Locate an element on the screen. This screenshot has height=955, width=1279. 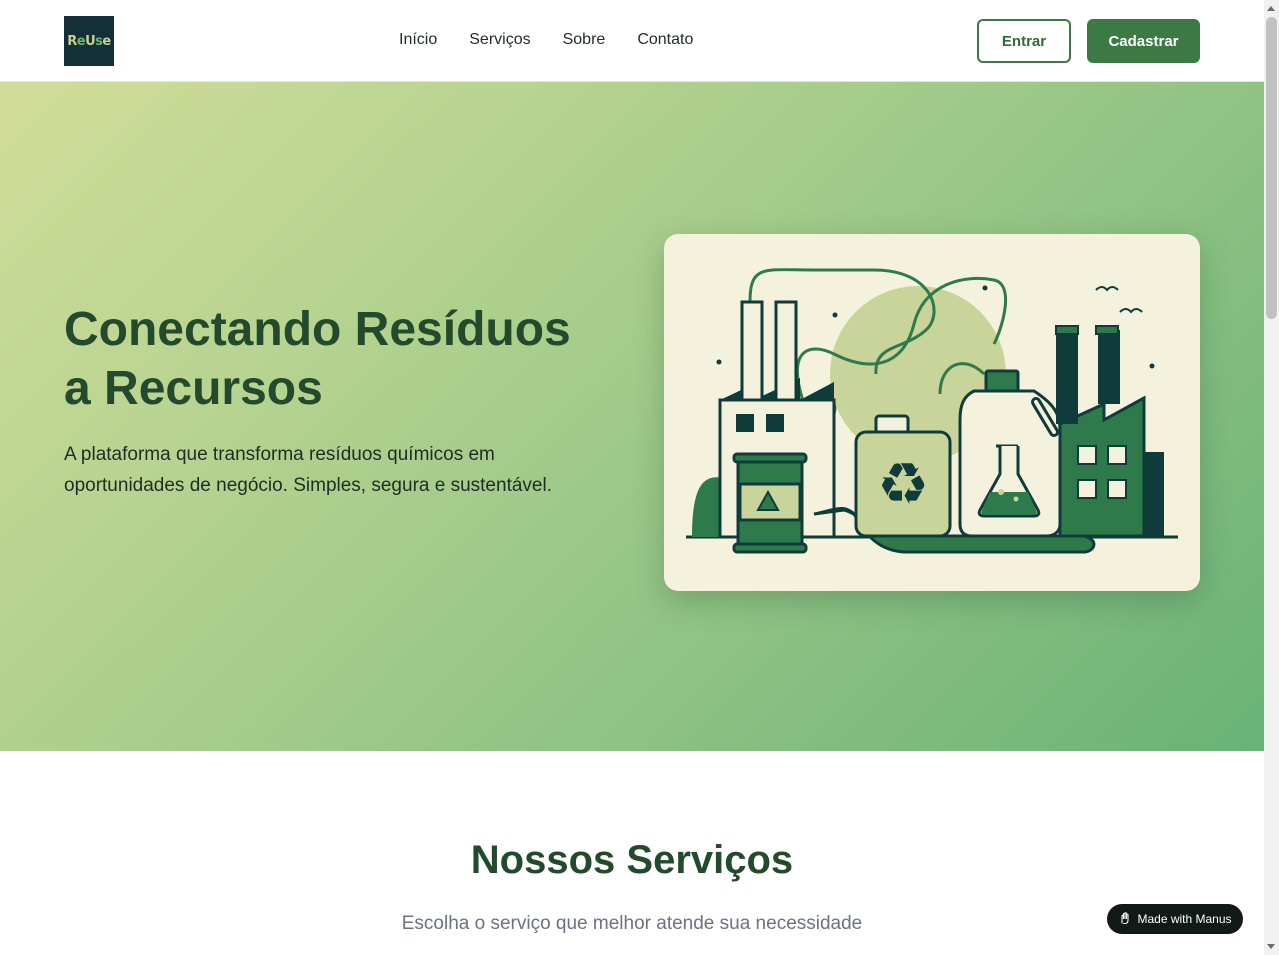
hero-title: Conectando Resíduos a Recursos is located at coordinates (317, 359).